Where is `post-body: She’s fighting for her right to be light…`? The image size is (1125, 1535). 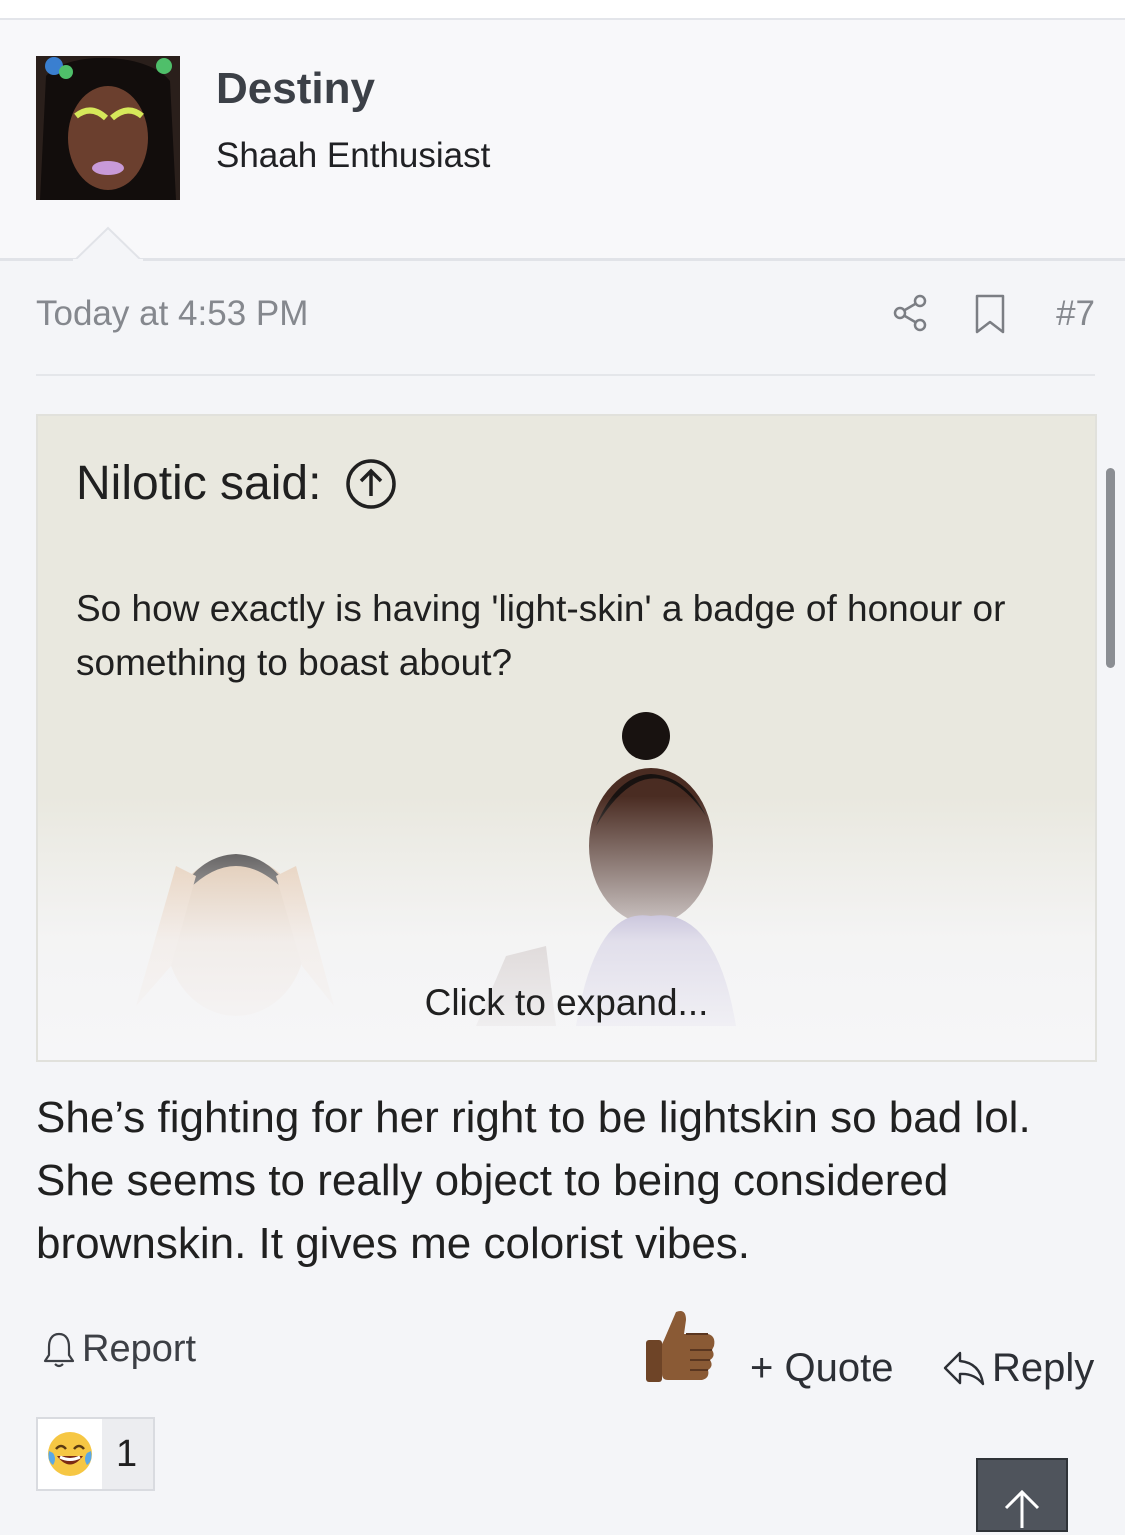
post-body: She’s fighting for her right to be light… is located at coordinates (533, 1180).